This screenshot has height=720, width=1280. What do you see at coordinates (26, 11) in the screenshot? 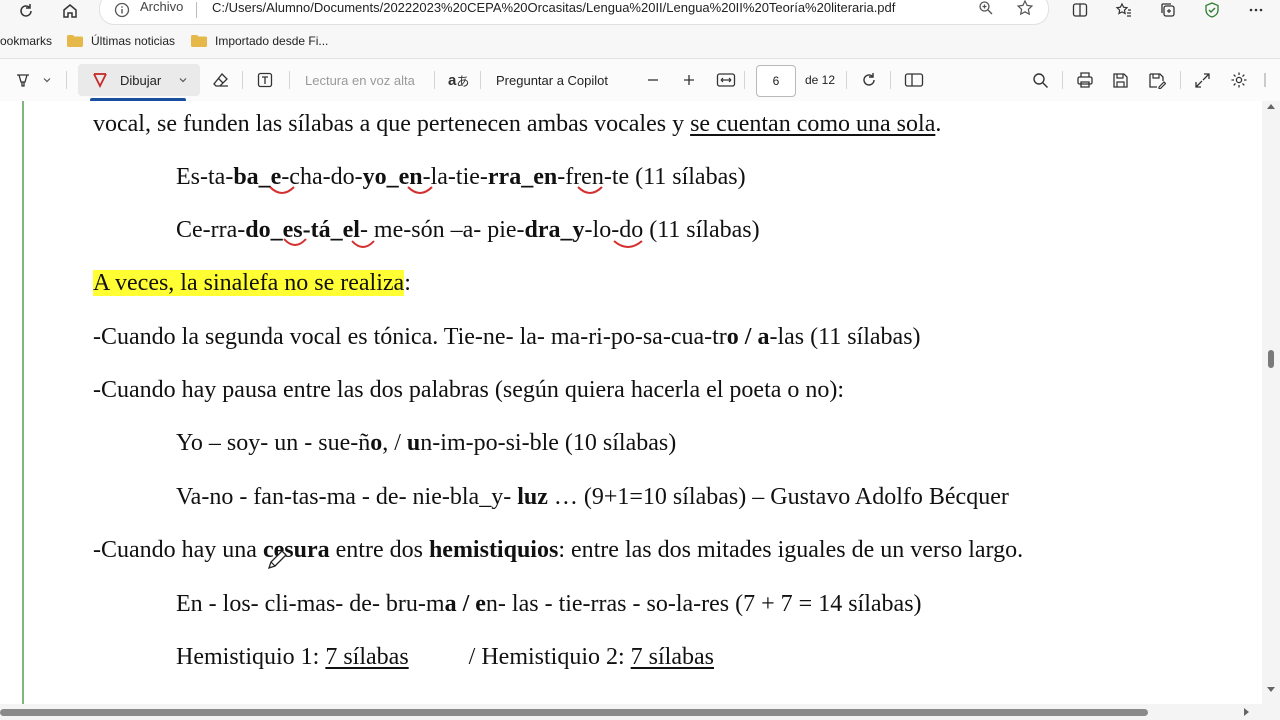
I see `refresh-icon` at bounding box center [26, 11].